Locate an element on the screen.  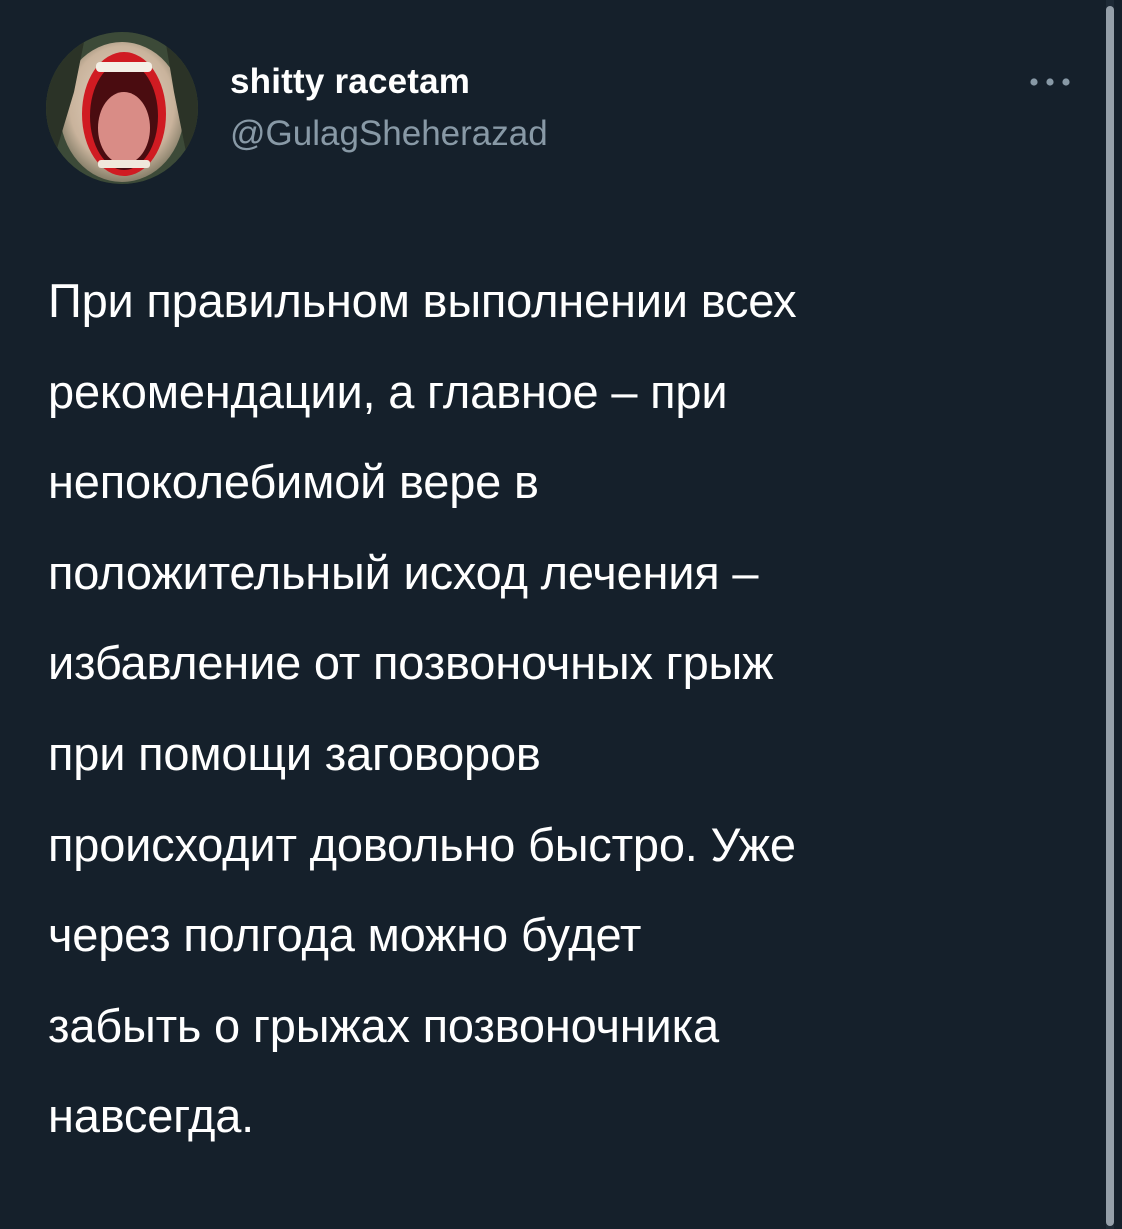
display-name: shitty racetam is located at coordinates (350, 82).